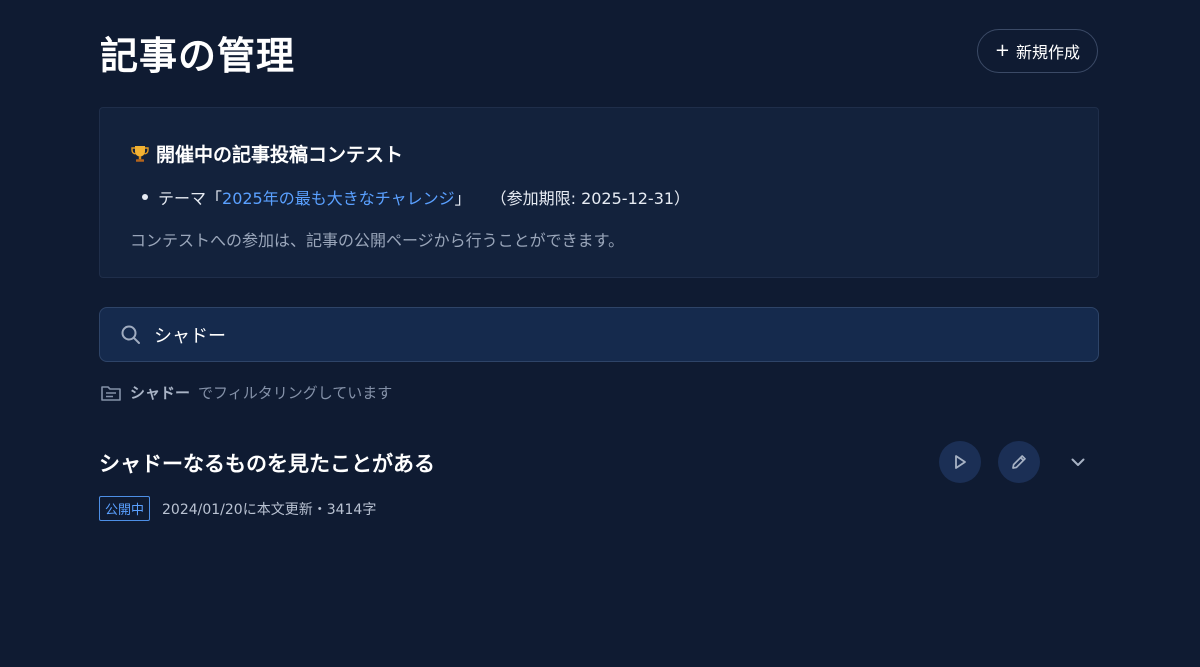 This screenshot has width=1200, height=667. What do you see at coordinates (198, 55) in the screenshot?
I see `page-title: 記事の管理` at bounding box center [198, 55].